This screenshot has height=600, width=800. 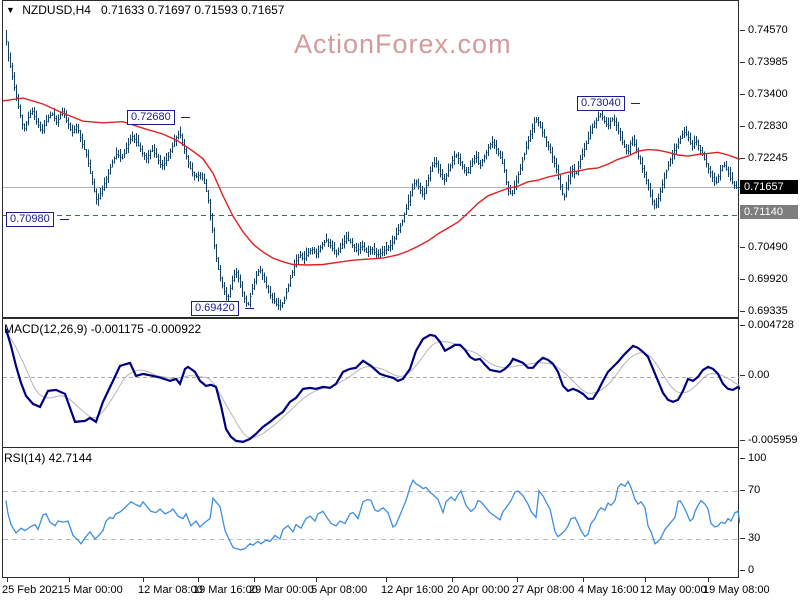 I want to click on date-axis-label: 5 Mar 00:00, so click(x=93, y=590).